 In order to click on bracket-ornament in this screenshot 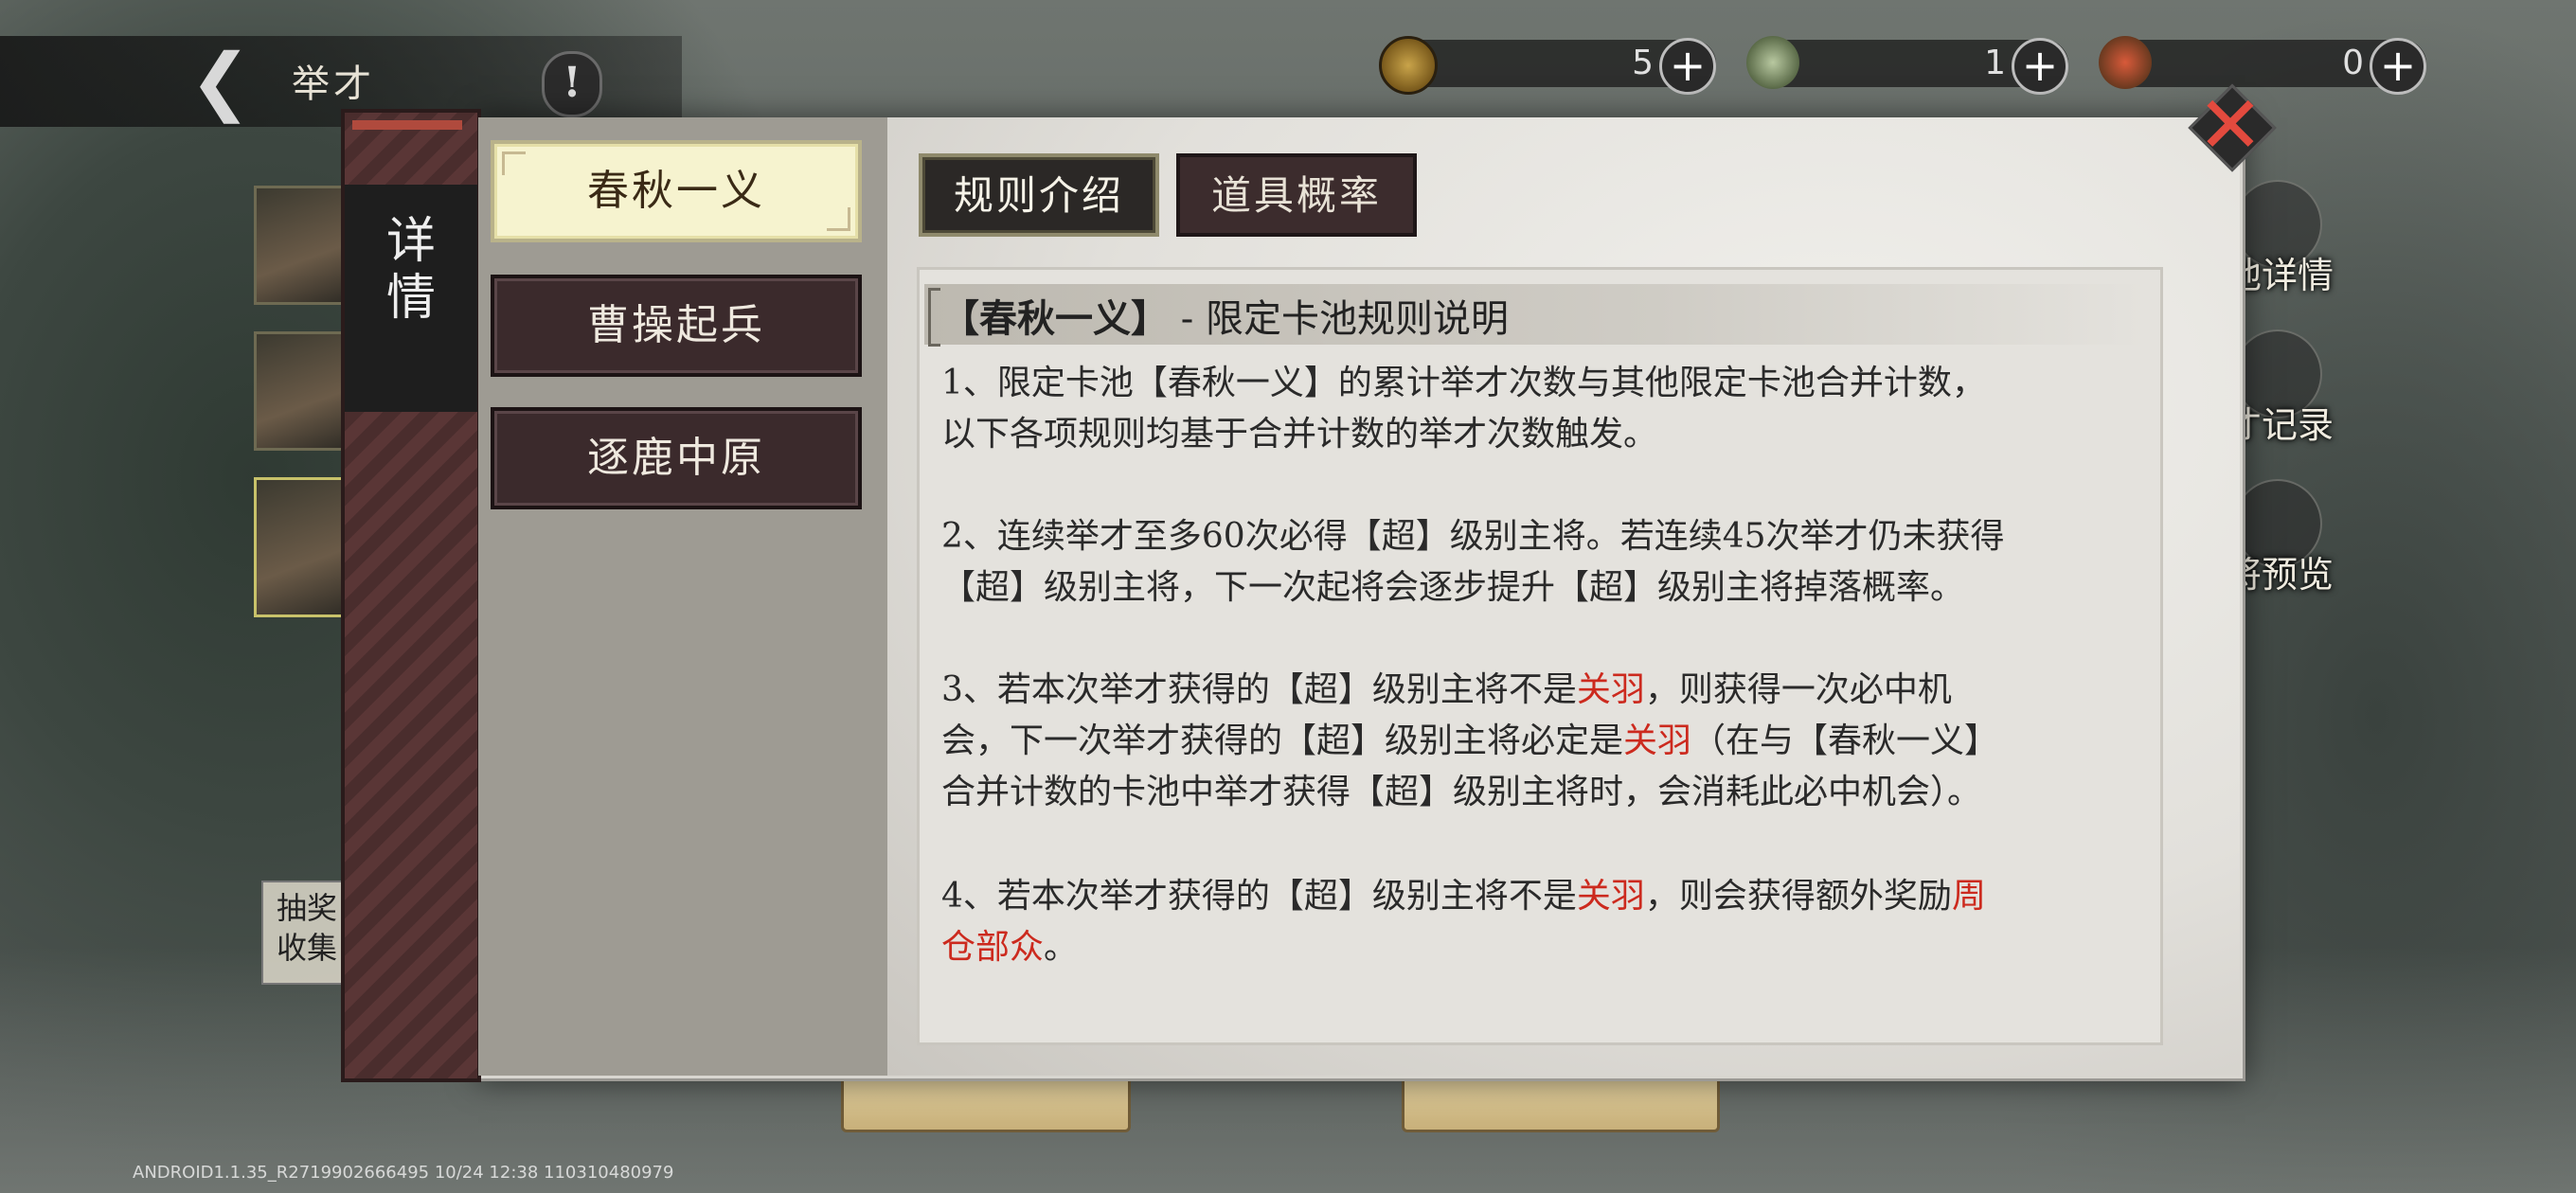, I will do `click(934, 317)`.